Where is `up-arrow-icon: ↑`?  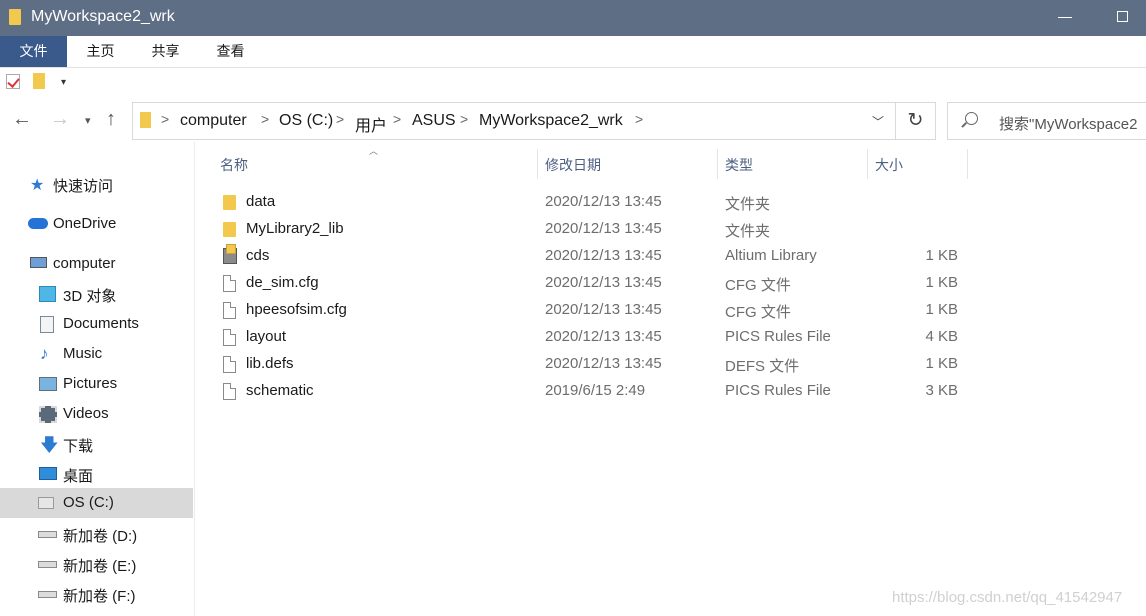
up-arrow-icon: ↑ is located at coordinates (111, 119).